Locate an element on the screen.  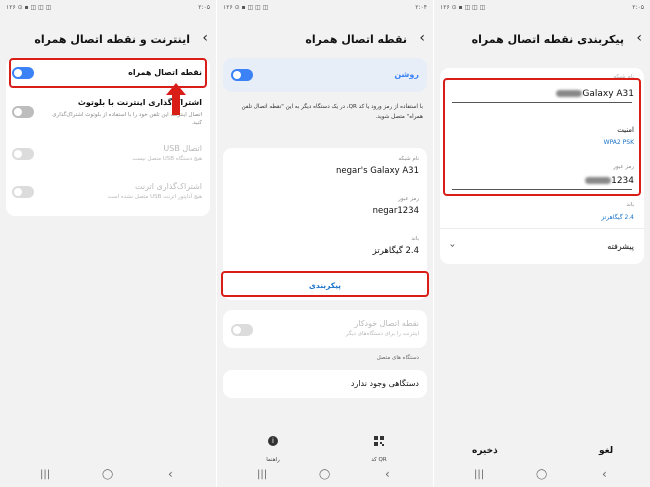
divider is located at coordinates (542, 228).